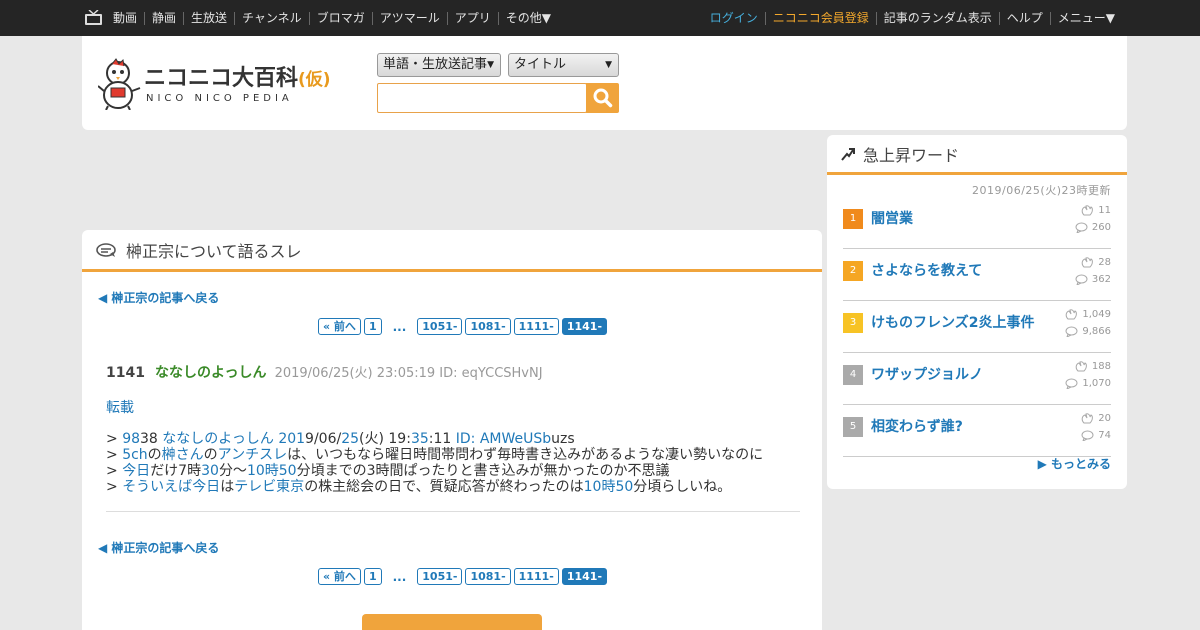 This screenshot has height=630, width=1200. I want to click on rank-badge: 4, so click(853, 375).